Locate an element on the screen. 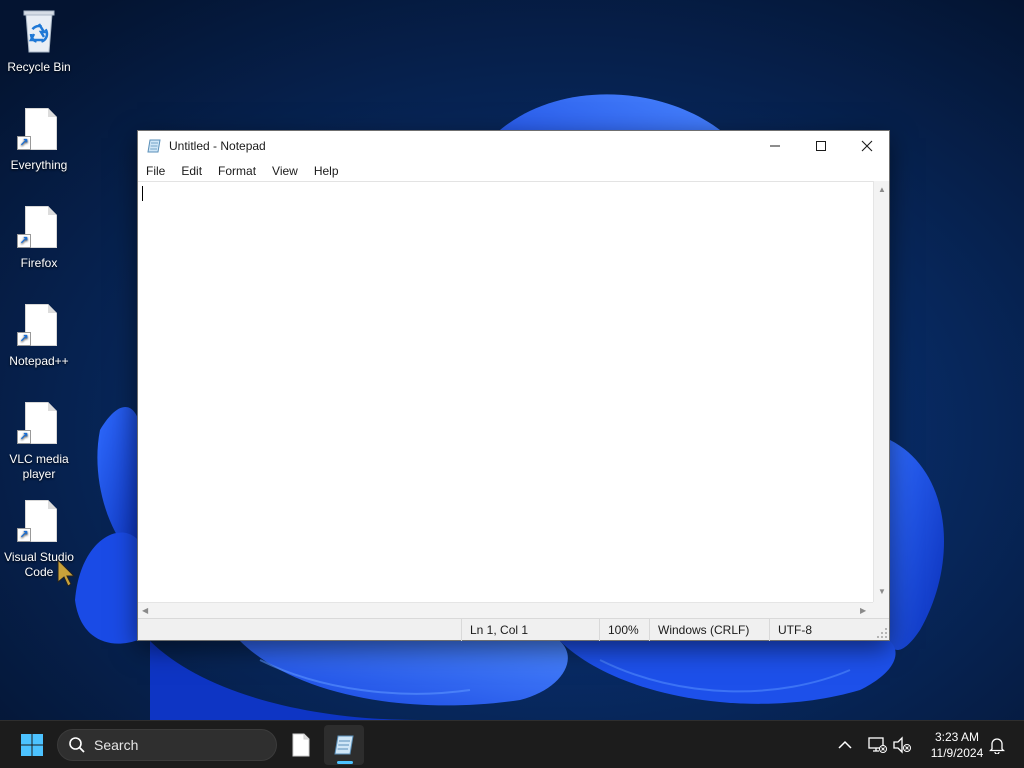 The image size is (1024, 768). windows-logo-icon is located at coordinates (32, 745).